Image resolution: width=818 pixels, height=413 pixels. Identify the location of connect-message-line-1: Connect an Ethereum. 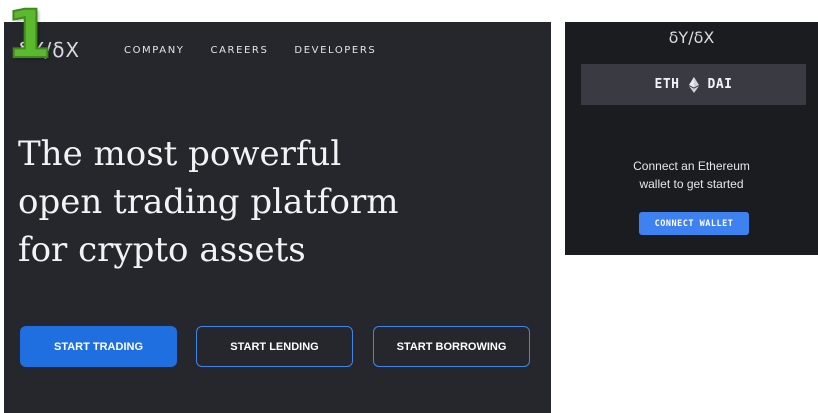
(691, 166).